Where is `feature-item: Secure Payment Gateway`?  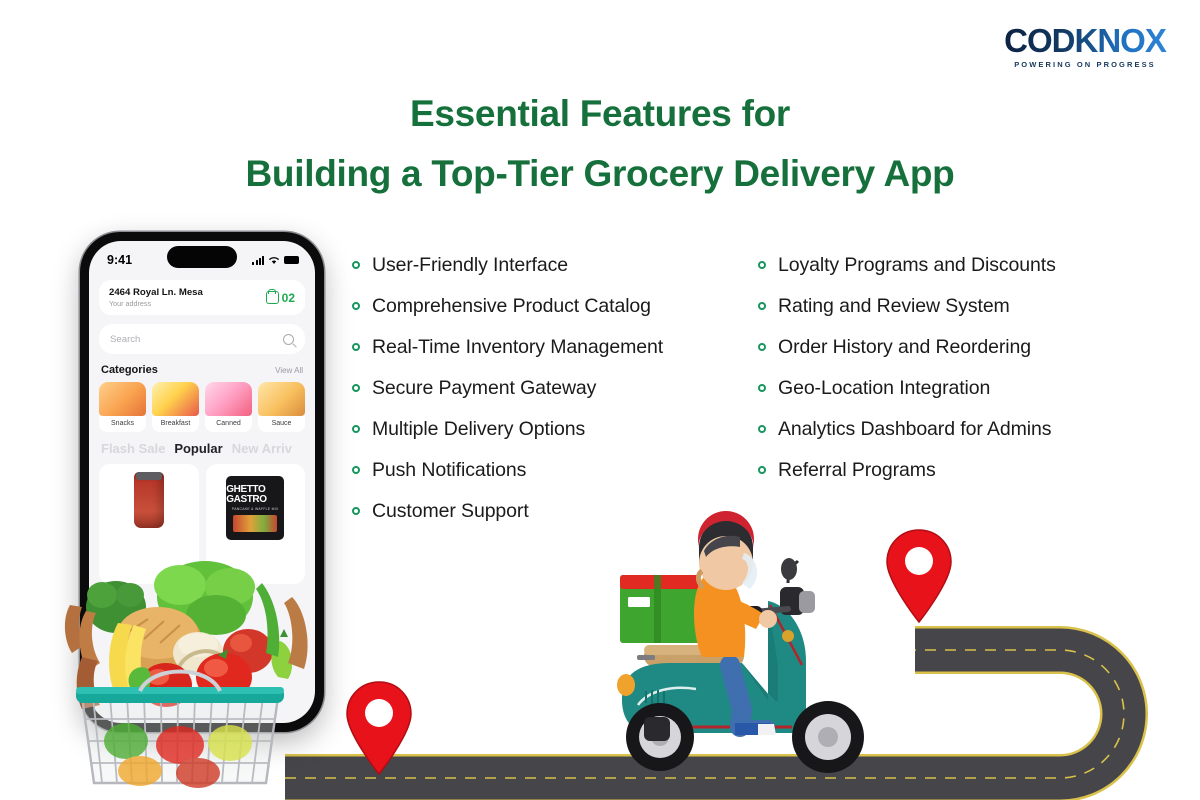
feature-item: Secure Payment Gateway is located at coordinates (552, 395).